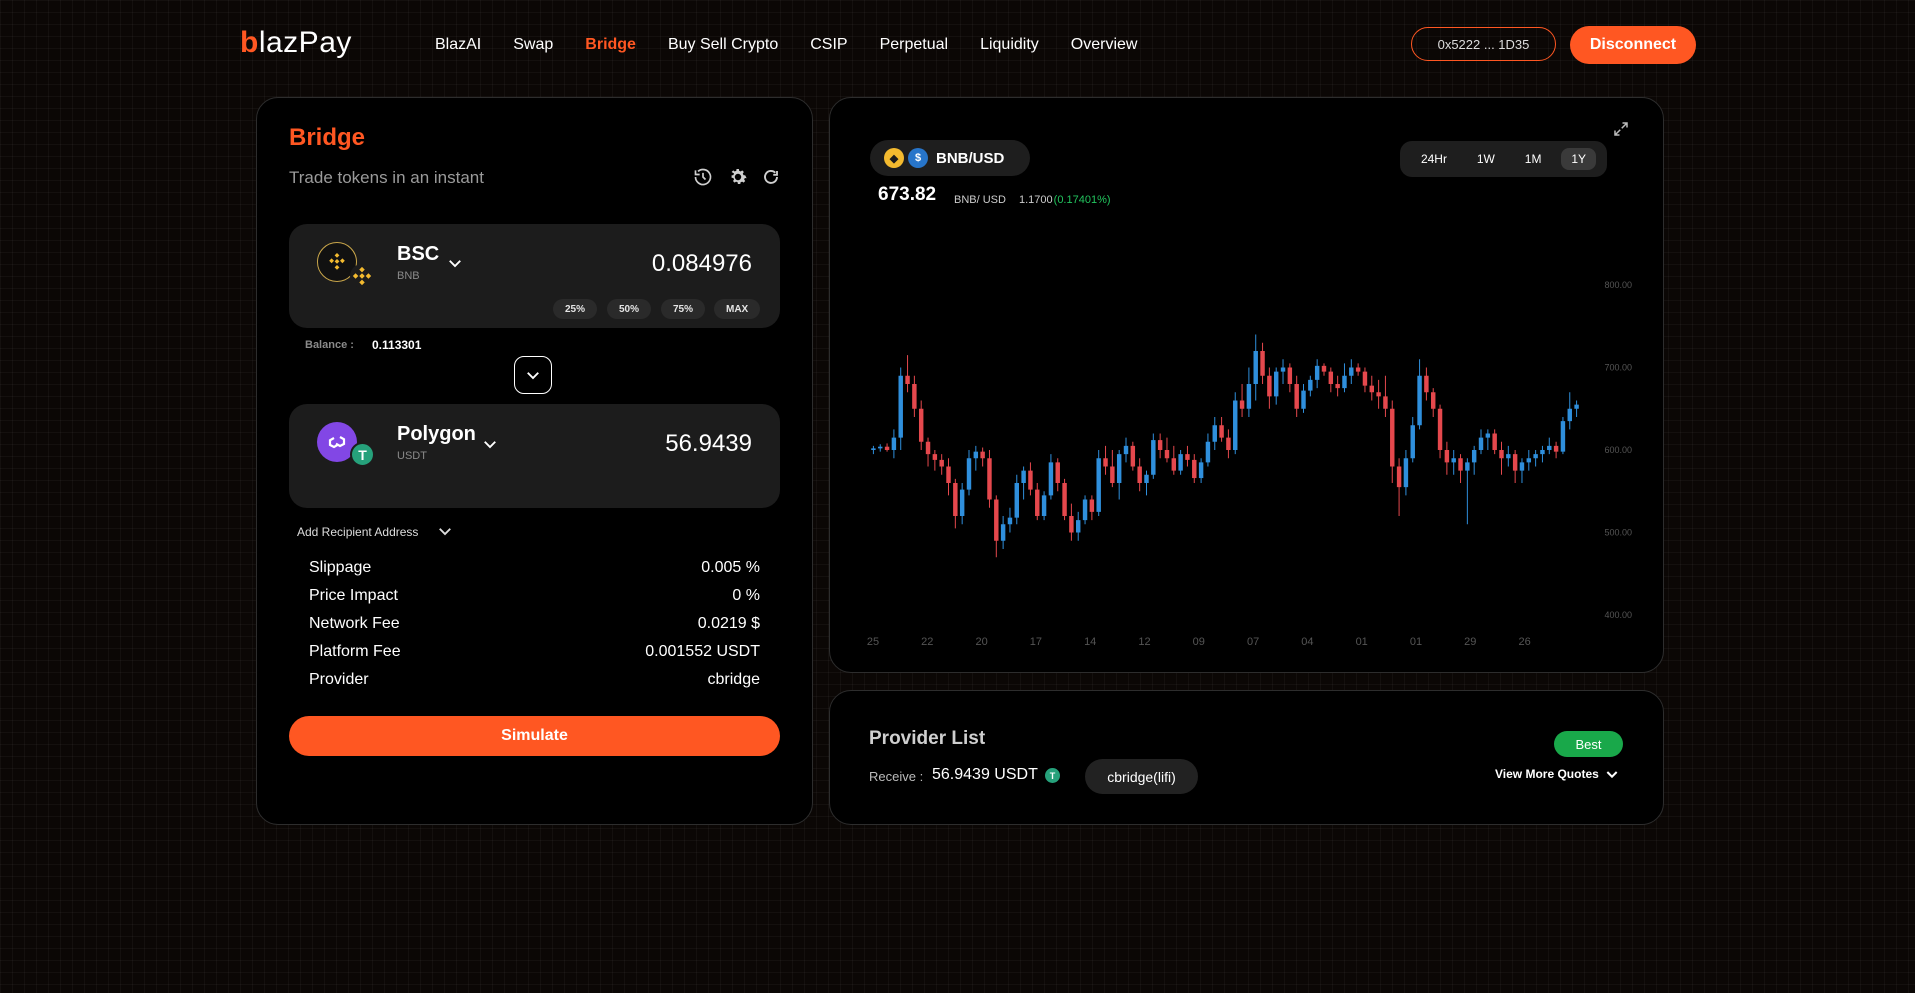  Describe the element at coordinates (1579, 159) in the screenshot. I see `timeframe-1y: 1Y` at that location.